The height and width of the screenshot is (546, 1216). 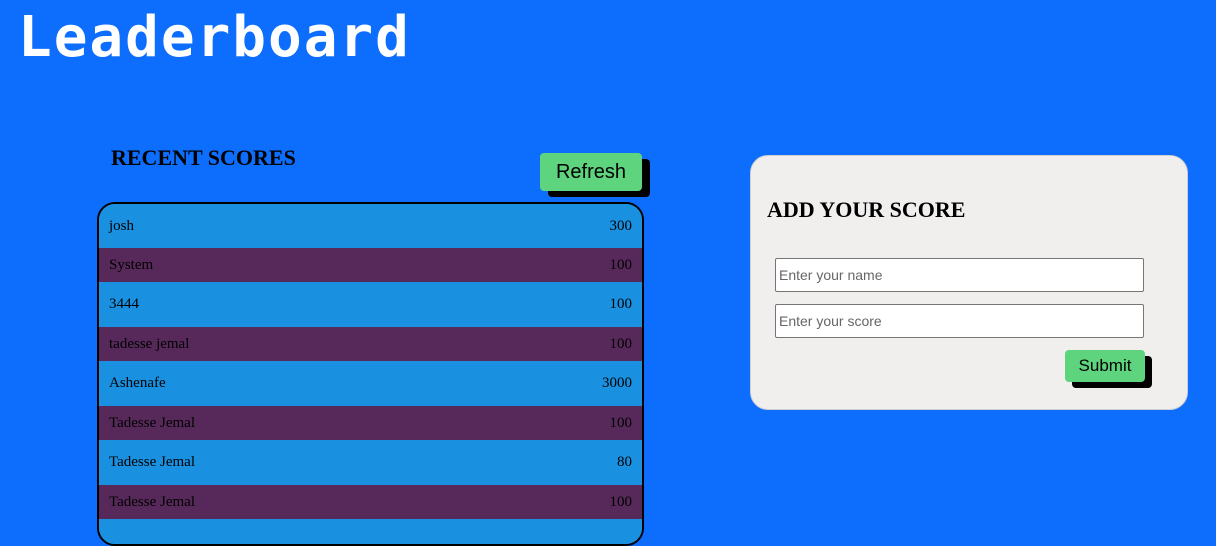 What do you see at coordinates (124, 304) in the screenshot?
I see `player-name: 3444` at bounding box center [124, 304].